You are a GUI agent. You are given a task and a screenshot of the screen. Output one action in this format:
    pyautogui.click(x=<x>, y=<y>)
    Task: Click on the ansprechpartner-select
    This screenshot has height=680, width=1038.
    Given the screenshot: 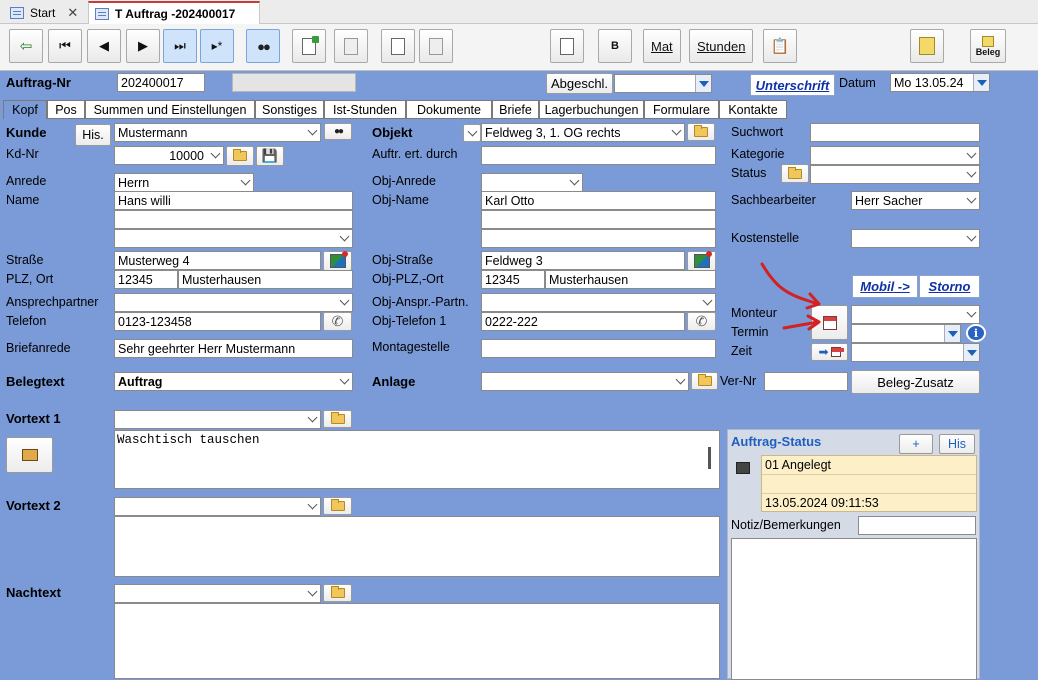 What is the action you would take?
    pyautogui.click(x=233, y=302)
    